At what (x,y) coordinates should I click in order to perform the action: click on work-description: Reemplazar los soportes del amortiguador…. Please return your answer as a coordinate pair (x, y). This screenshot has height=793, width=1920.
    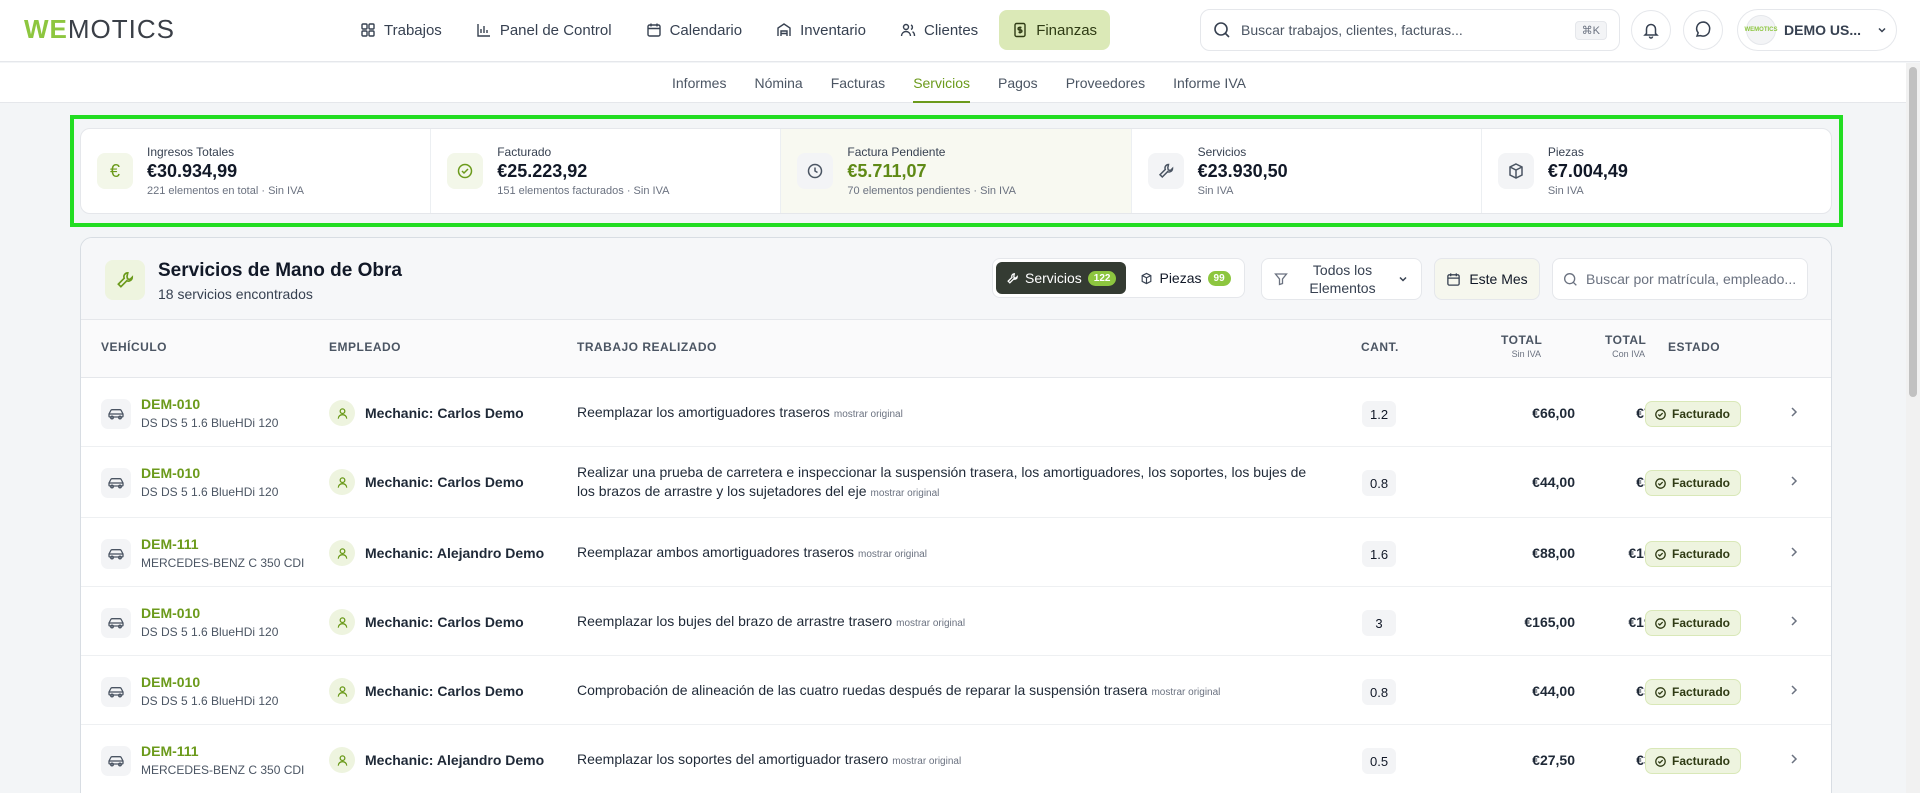
    Looking at the image, I should click on (947, 760).